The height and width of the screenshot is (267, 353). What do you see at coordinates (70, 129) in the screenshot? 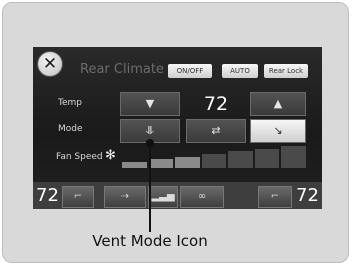
I see `mode-label: Mode` at bounding box center [70, 129].